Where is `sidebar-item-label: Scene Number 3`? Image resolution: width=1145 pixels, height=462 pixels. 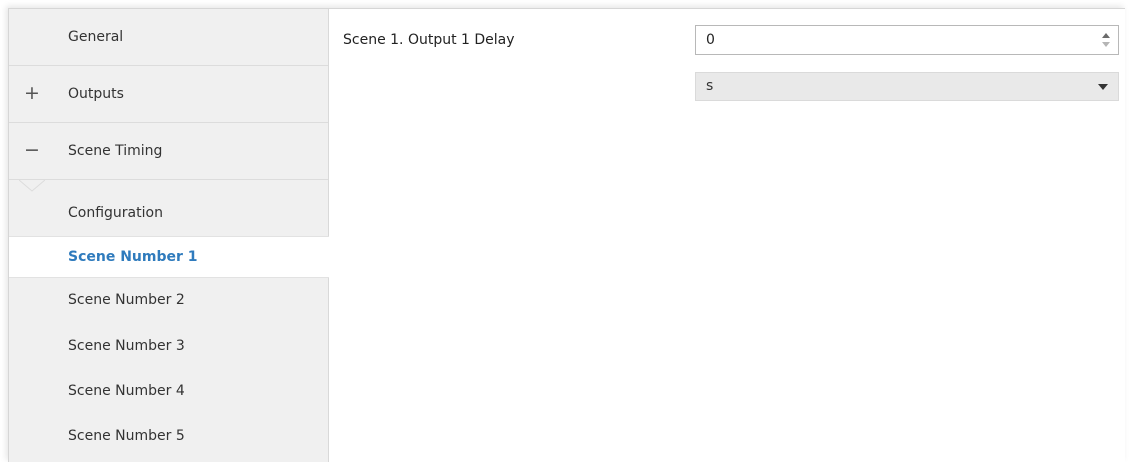
sidebar-item-label: Scene Number 3 is located at coordinates (126, 346).